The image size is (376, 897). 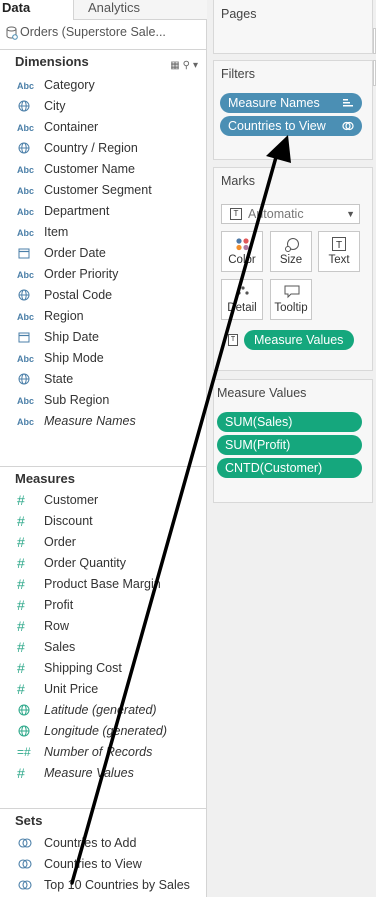 I want to click on field-label: Measure Values, so click(x=89, y=773).